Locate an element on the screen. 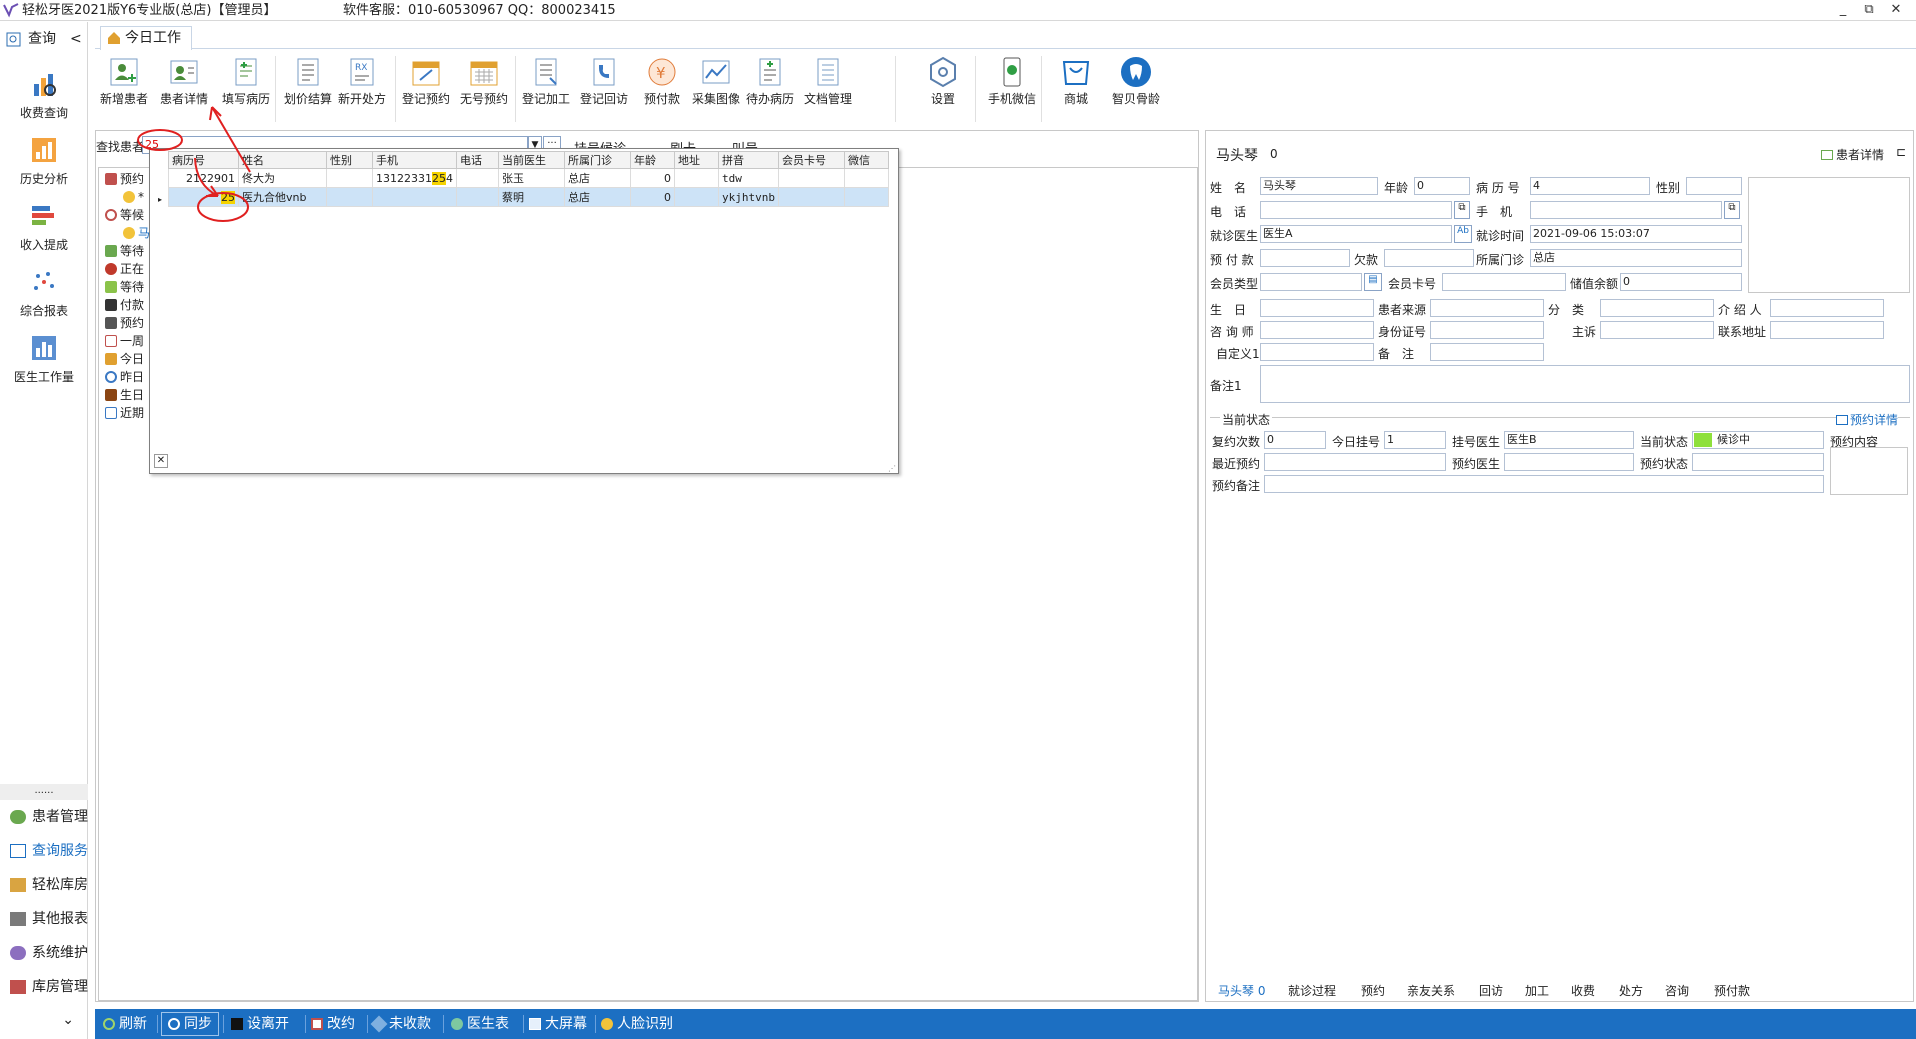 The width and height of the screenshot is (1916, 1039). appt-state-field is located at coordinates (1758, 462).